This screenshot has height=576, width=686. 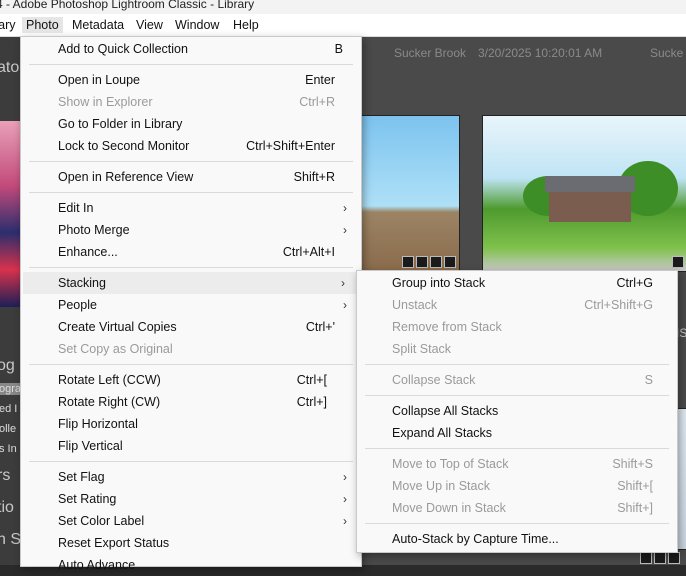 What do you see at coordinates (308, 252) in the screenshot?
I see `menu-item-shortcut: Ctrl+Alt+I` at bounding box center [308, 252].